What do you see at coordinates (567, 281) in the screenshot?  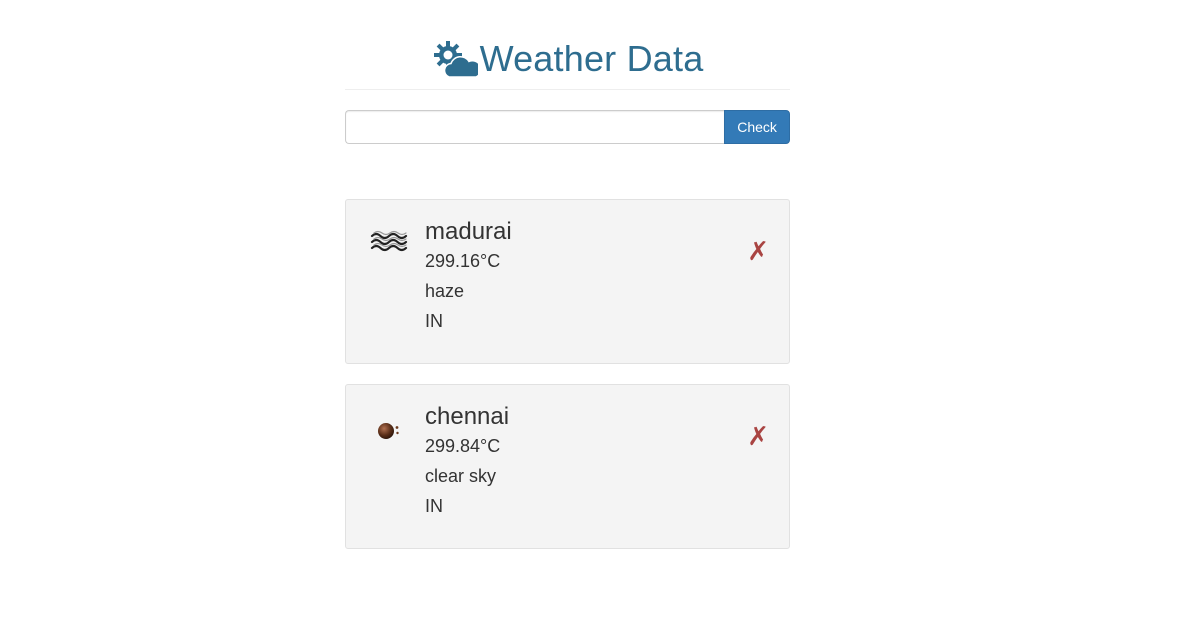 I see `weather-card-madurai: madurai 299.16°C haze IN ✗` at bounding box center [567, 281].